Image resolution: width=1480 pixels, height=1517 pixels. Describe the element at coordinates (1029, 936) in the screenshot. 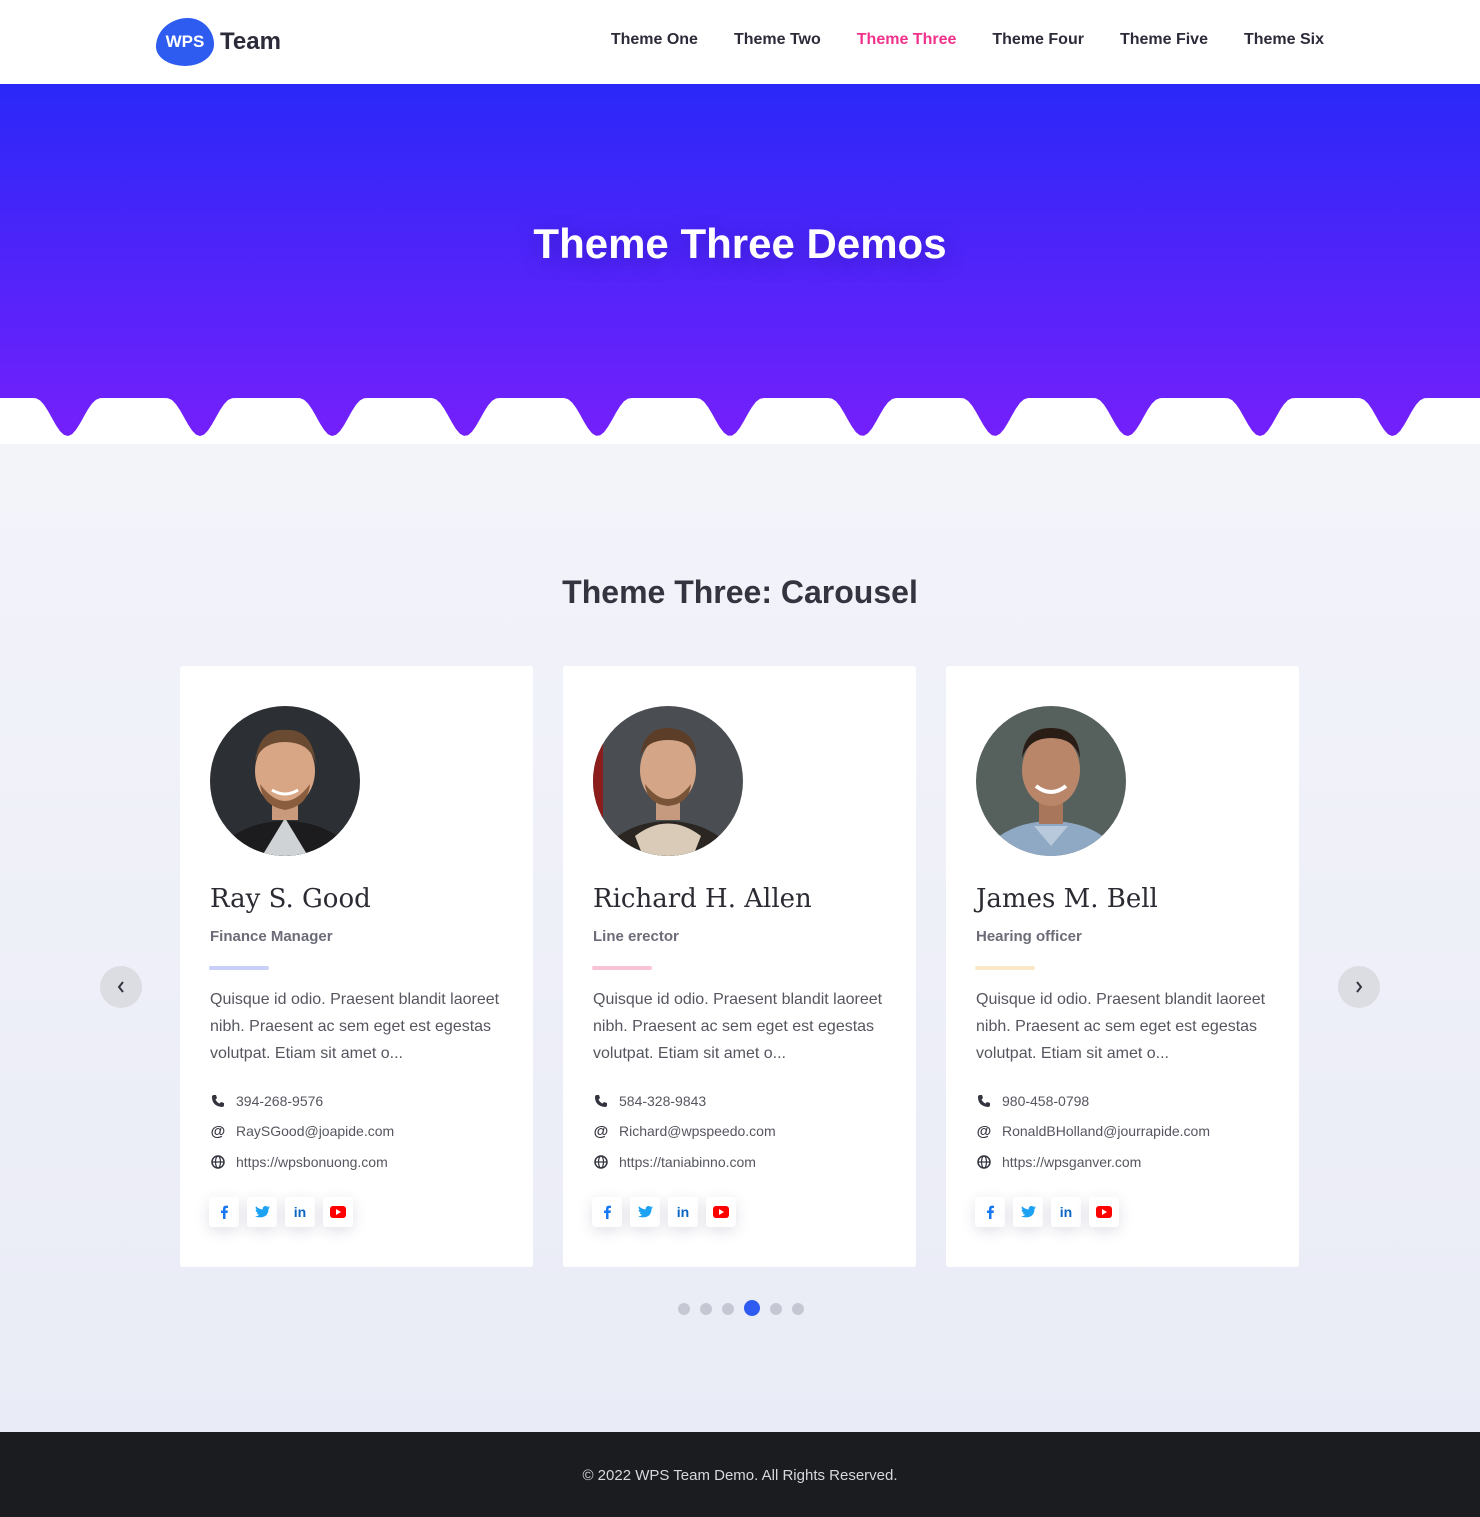

I see `member-role: Hearing officer` at that location.